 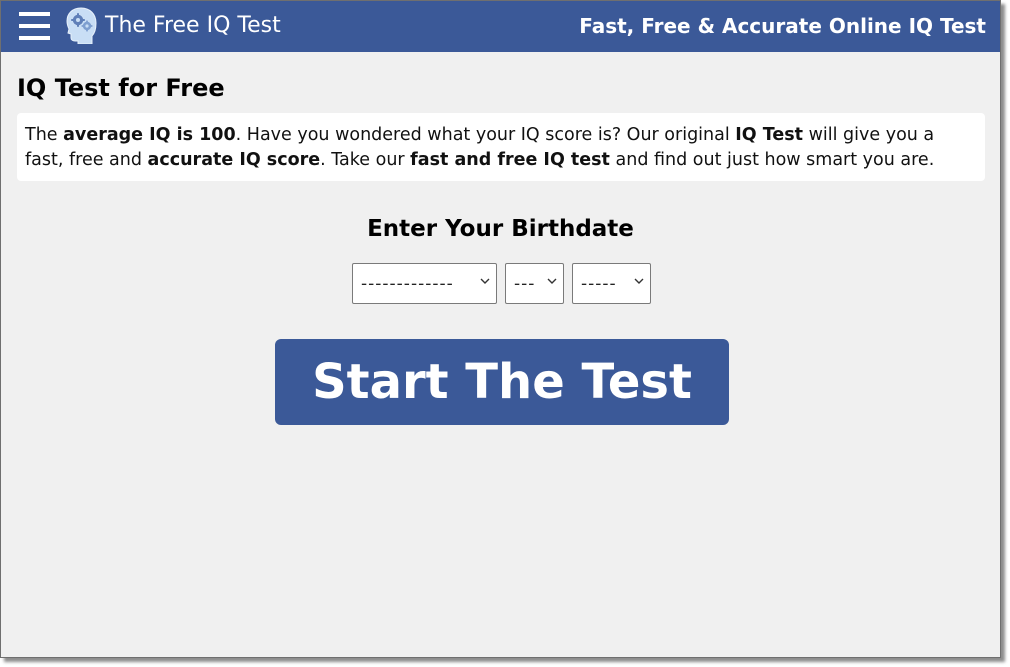 What do you see at coordinates (365, 160) in the screenshot?
I see `intro-text: . Take our` at bounding box center [365, 160].